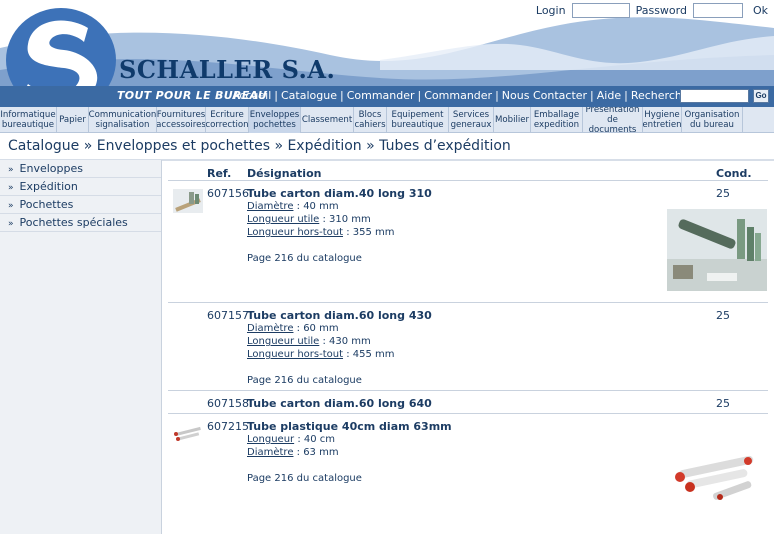  What do you see at coordinates (652, 10) in the screenshot?
I see `login-area: Login Password Ok` at bounding box center [652, 10].